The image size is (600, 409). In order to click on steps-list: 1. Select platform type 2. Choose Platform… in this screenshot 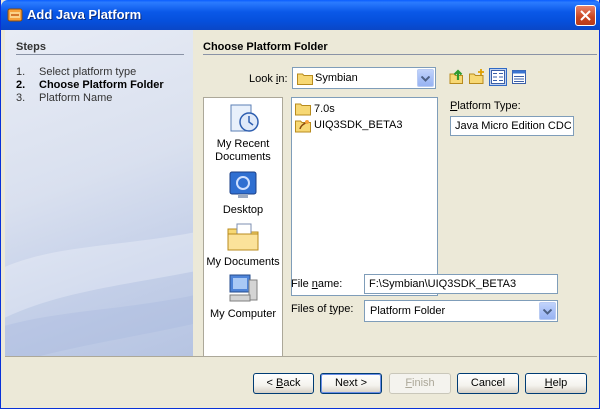, I will do `click(90, 85)`.